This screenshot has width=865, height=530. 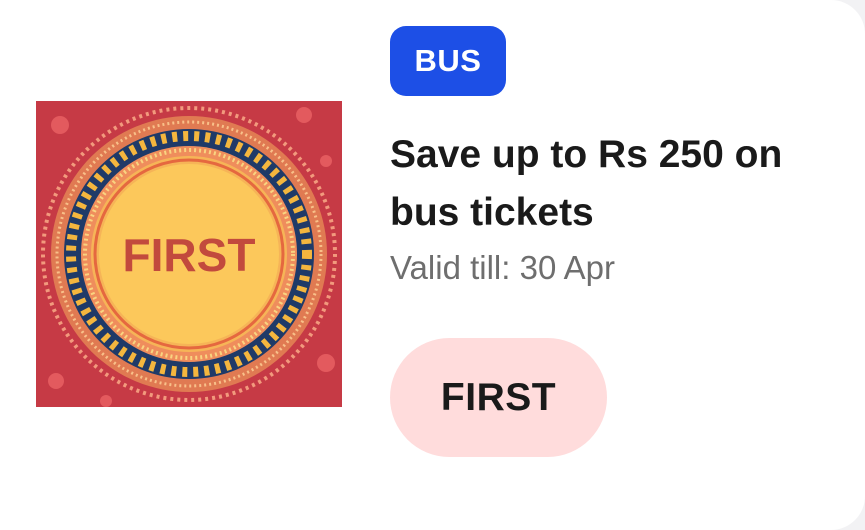 What do you see at coordinates (448, 61) in the screenshot?
I see `category-badge: BUS` at bounding box center [448, 61].